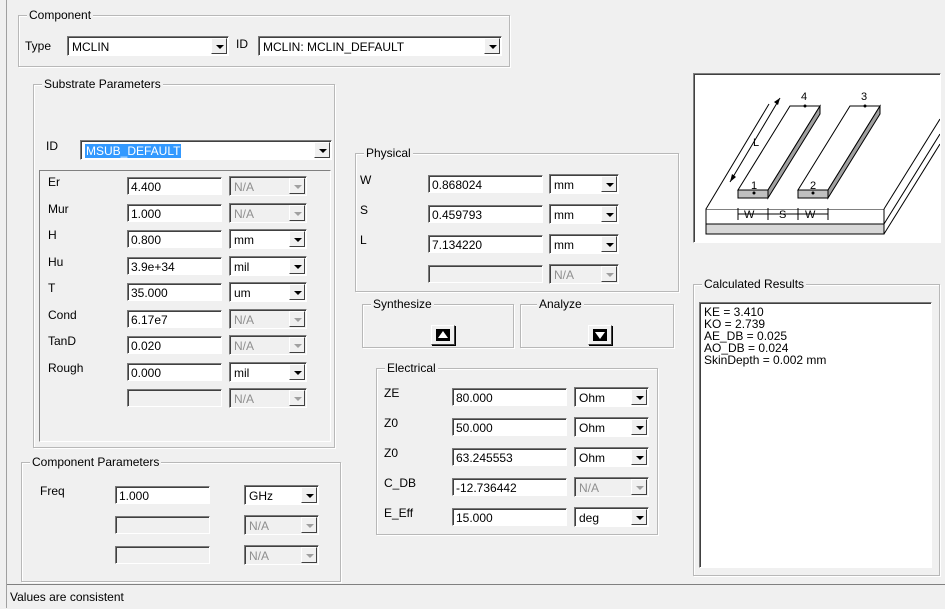 The width and height of the screenshot is (945, 609). What do you see at coordinates (67, 597) in the screenshot?
I see `status-text: Values are consistent` at bounding box center [67, 597].